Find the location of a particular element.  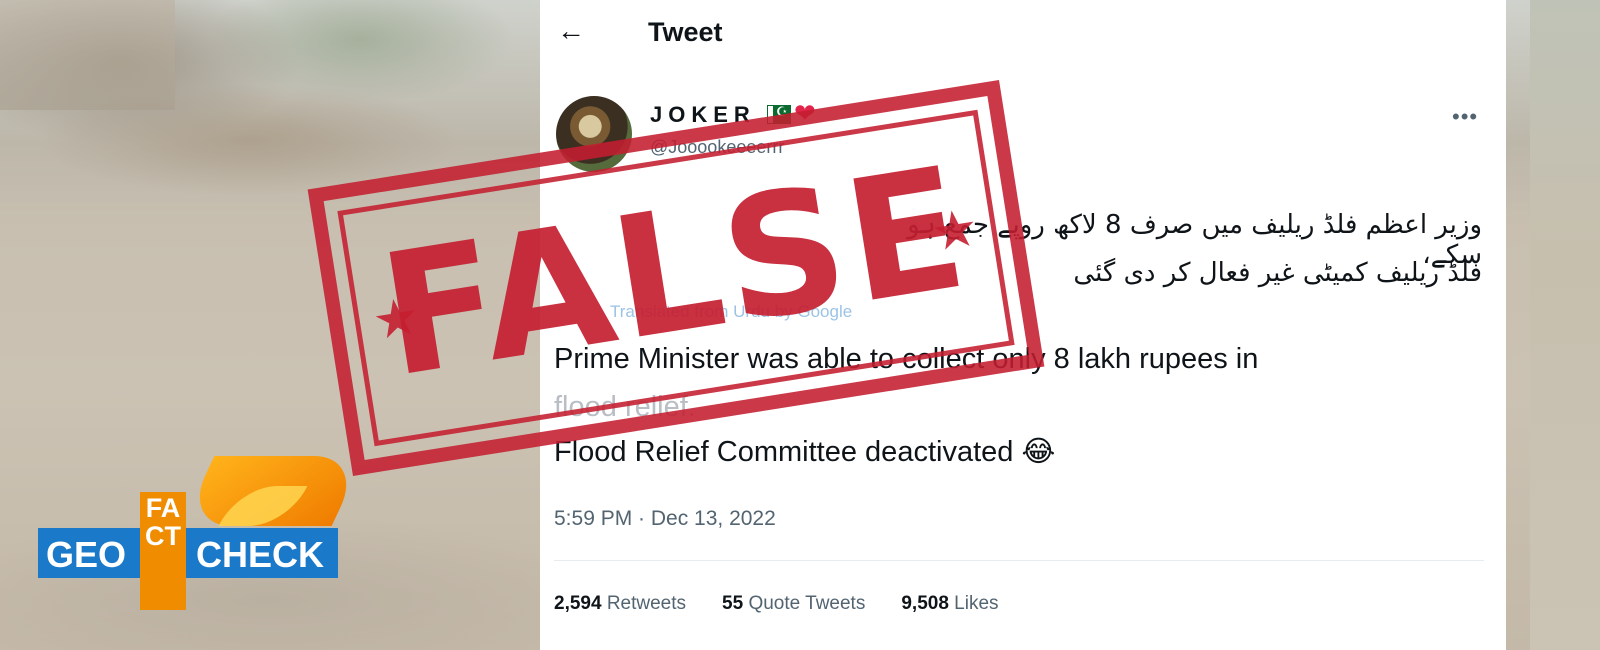

logo-check-text: CHECK is located at coordinates (260, 554).